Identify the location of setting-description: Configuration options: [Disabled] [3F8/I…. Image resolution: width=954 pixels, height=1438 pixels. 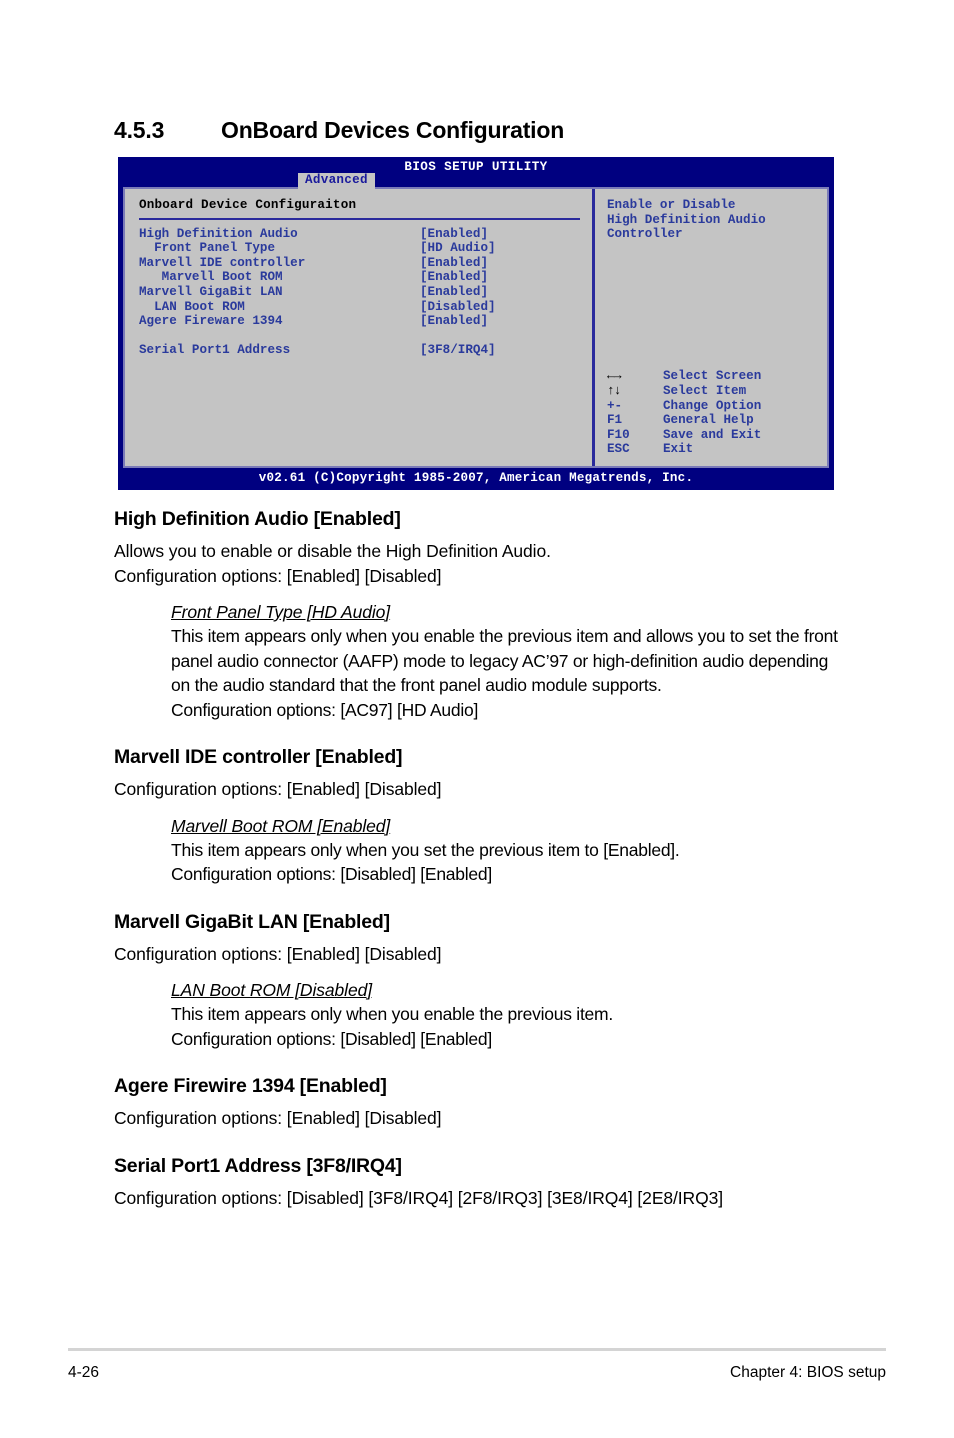
(418, 1197).